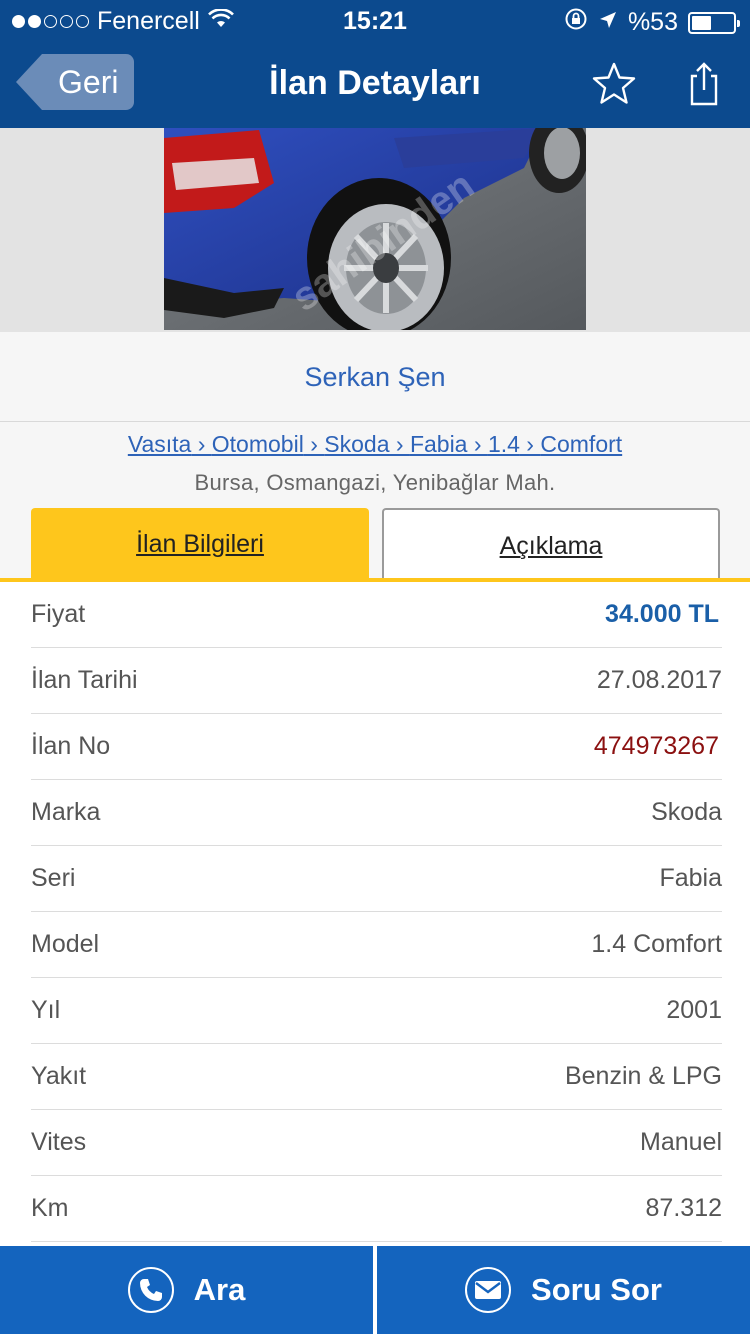 This screenshot has height=1334, width=750. I want to click on tab-aciklama: Açıklama, so click(551, 544).